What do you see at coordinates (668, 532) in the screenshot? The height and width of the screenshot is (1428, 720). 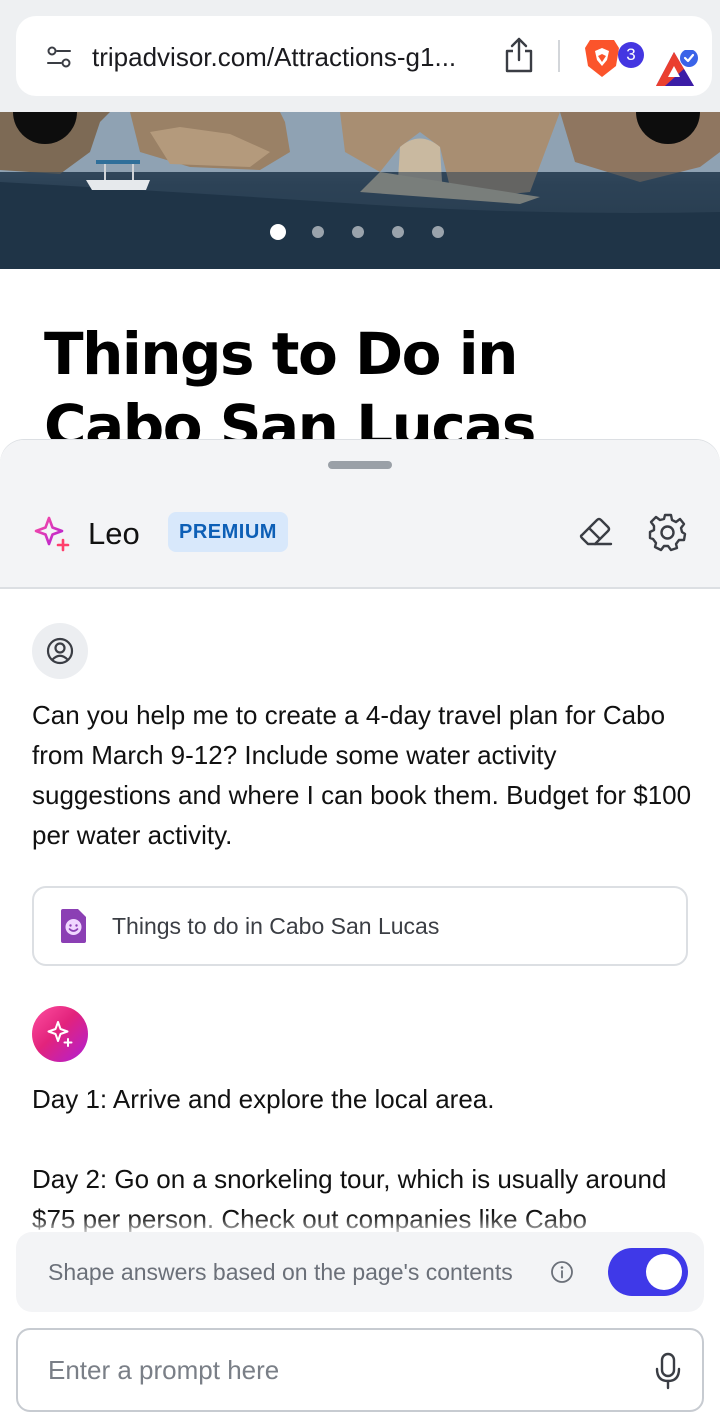 I see `settings-icon` at bounding box center [668, 532].